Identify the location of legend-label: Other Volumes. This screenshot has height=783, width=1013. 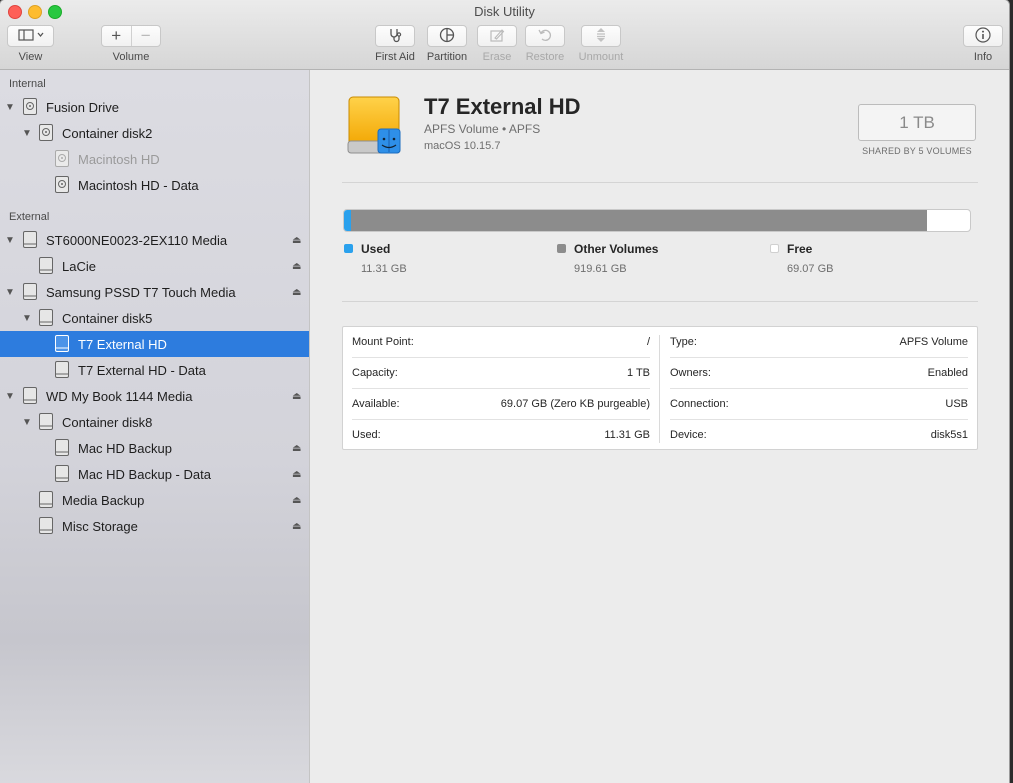
(616, 249).